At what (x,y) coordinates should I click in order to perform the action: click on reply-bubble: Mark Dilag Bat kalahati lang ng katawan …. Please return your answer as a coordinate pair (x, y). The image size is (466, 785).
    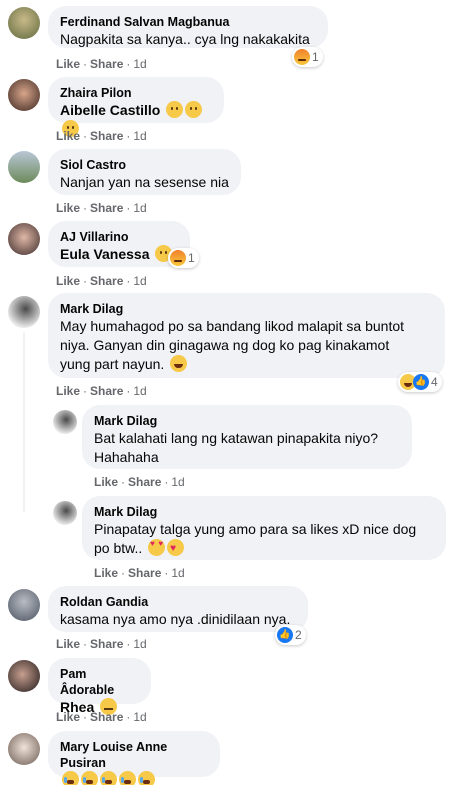
    Looking at the image, I should click on (247, 437).